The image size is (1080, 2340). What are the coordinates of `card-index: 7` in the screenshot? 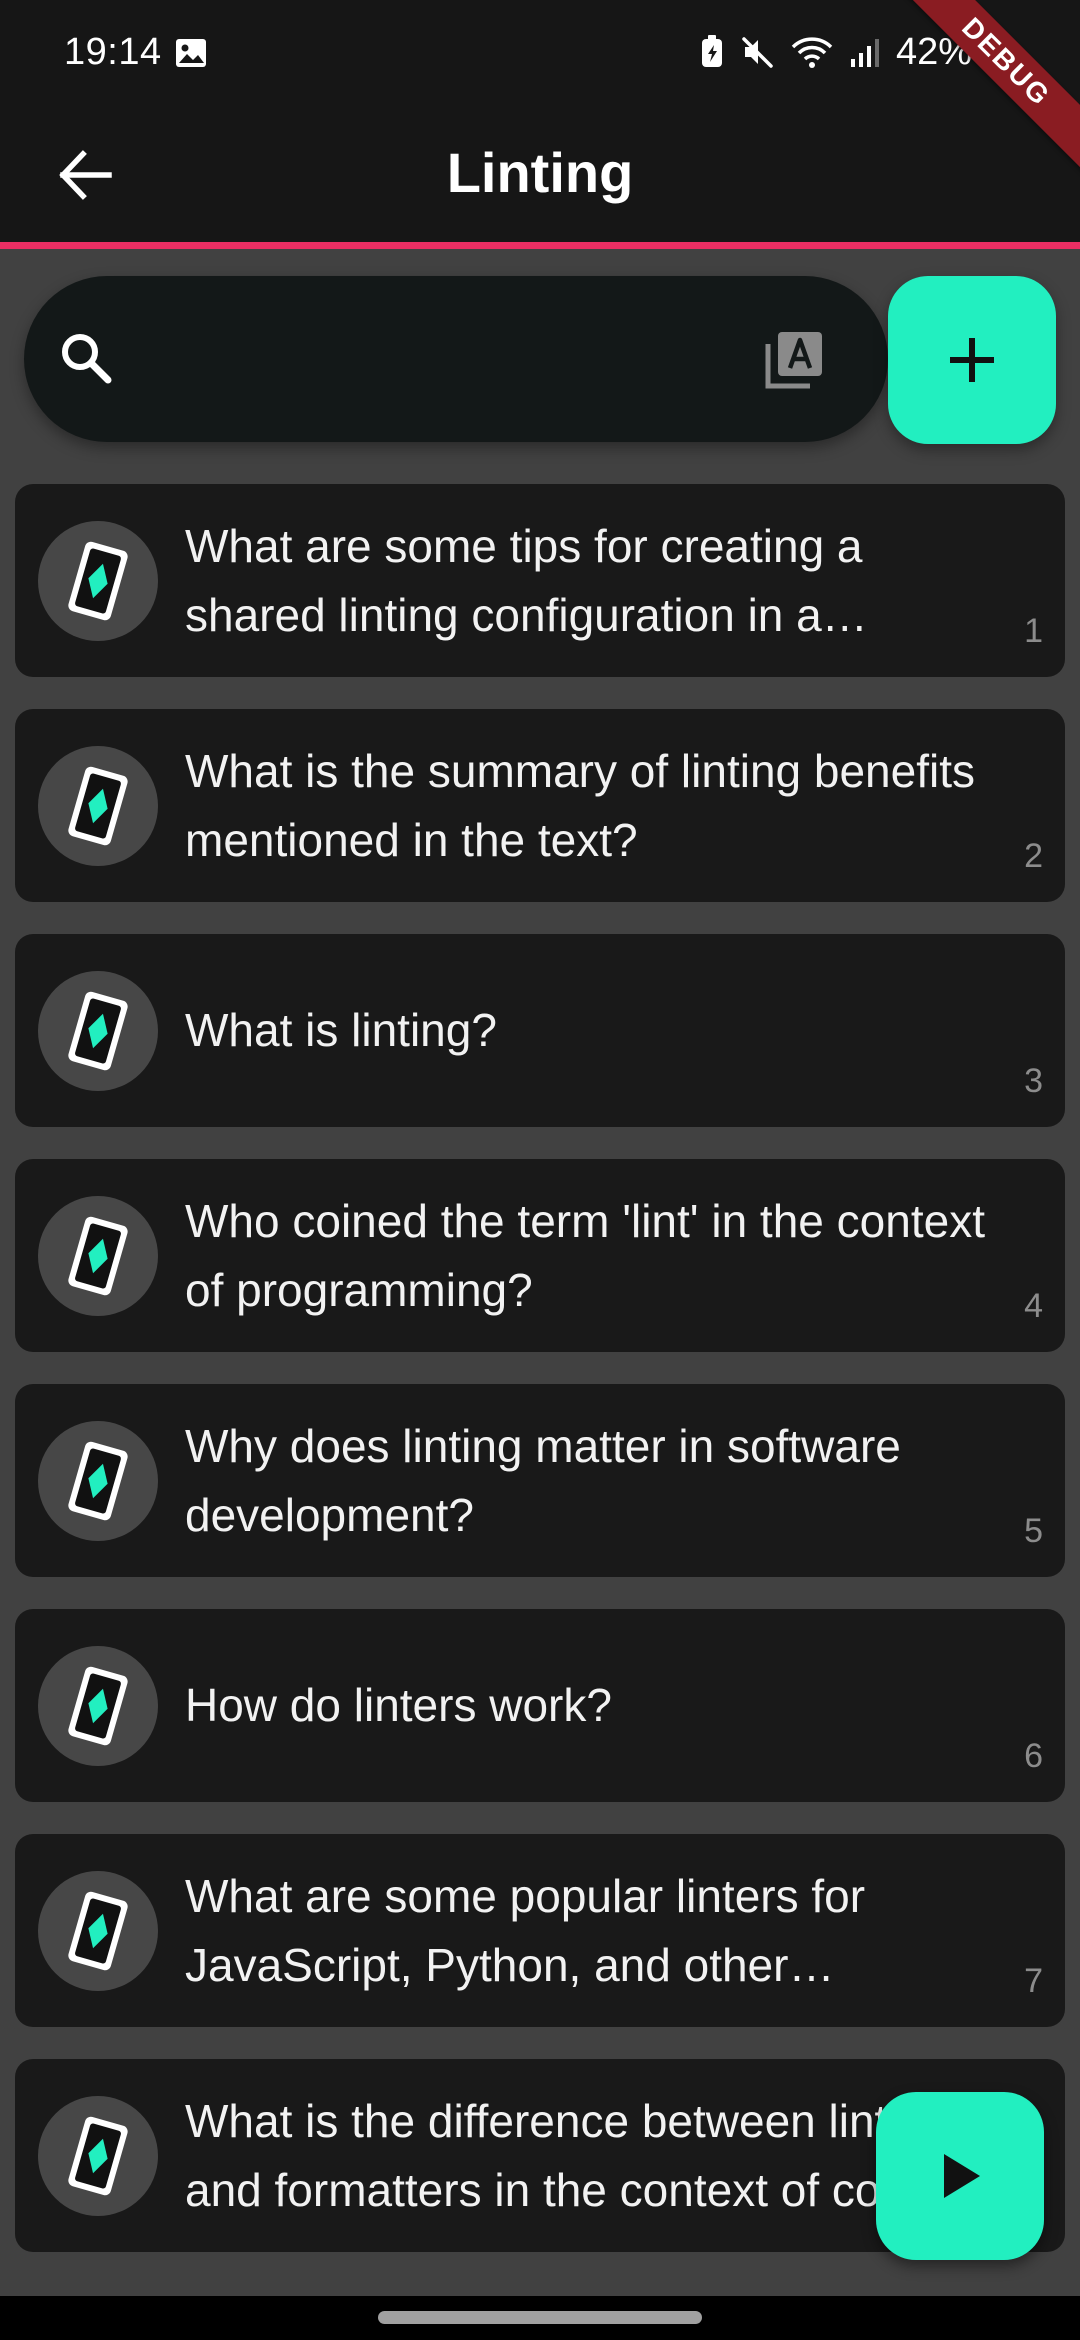 It's located at (1033, 1981).